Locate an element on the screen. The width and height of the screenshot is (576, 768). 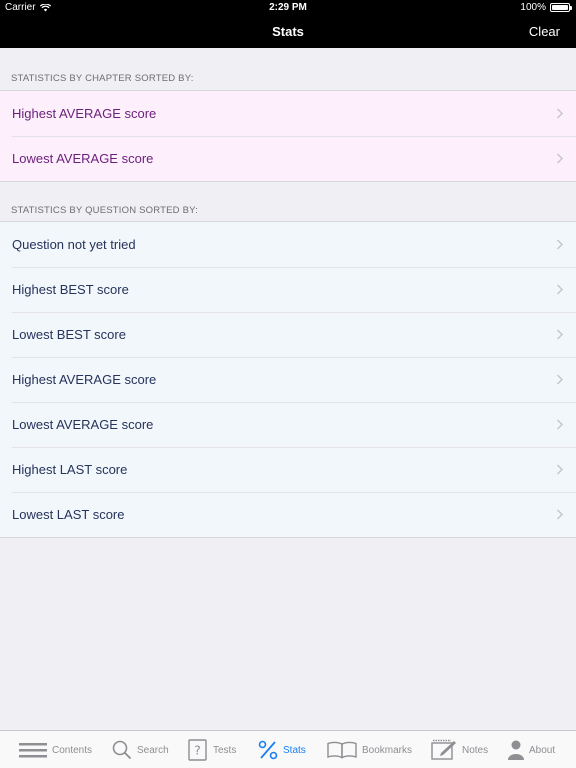
tab-label: Contents is located at coordinates (72, 750).